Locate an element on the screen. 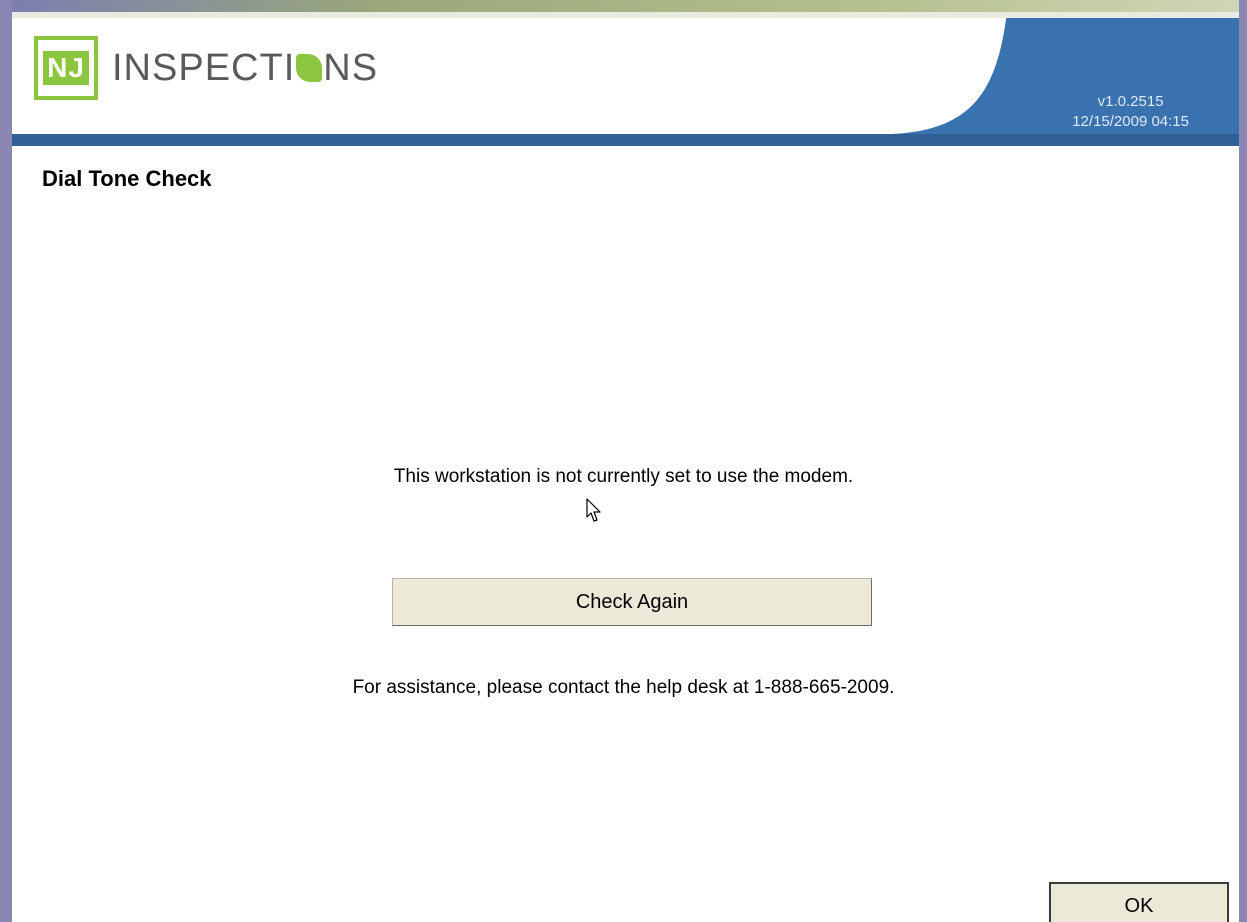 Image resolution: width=1247 pixels, height=922 pixels. nj-inspections-logo: NJ INSPECTI NS is located at coordinates (206, 68).